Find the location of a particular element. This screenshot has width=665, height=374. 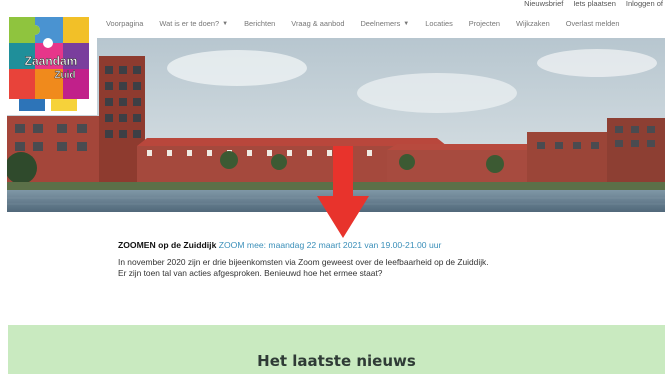

post-something-link: Iets plaatsen is located at coordinates (594, 4).